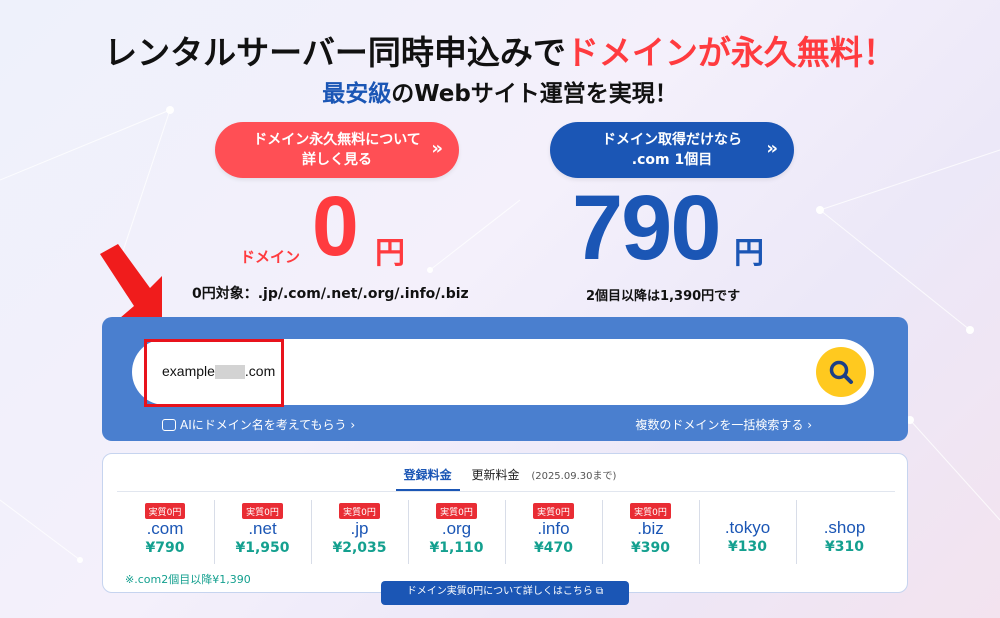 This screenshot has width=1000, height=618. I want to click on free-domain-info-button: ドメイン実質0円について詳しくはこちら ⧉, so click(505, 593).